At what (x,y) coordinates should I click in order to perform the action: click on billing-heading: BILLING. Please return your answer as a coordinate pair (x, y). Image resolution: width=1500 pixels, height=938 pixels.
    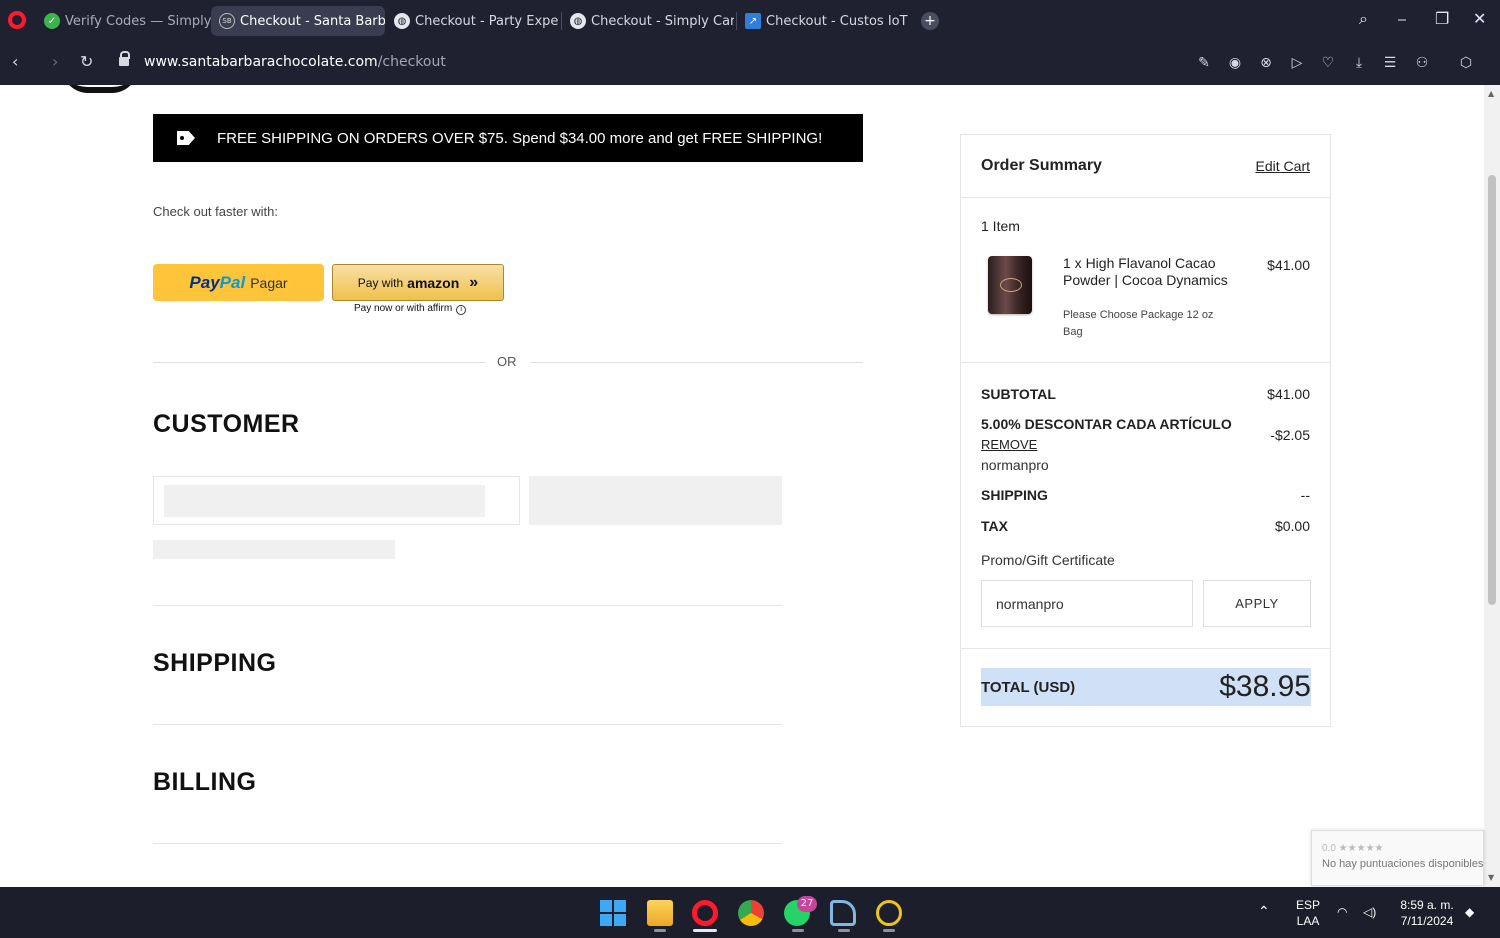
    Looking at the image, I should click on (205, 782).